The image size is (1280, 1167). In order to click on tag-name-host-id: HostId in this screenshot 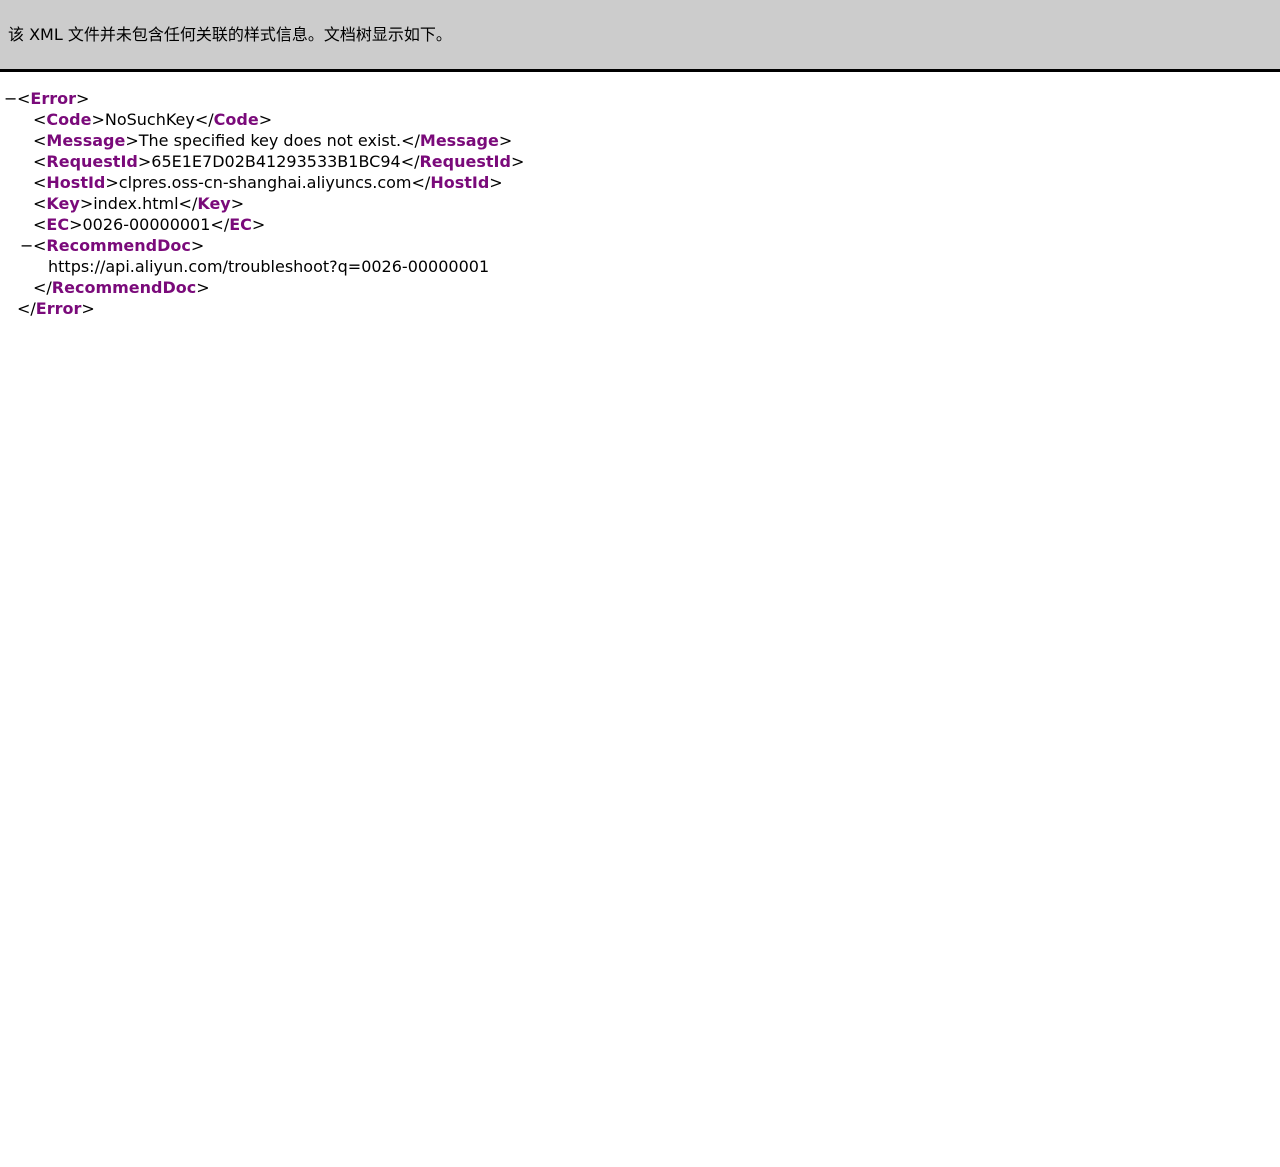, I will do `click(76, 182)`.